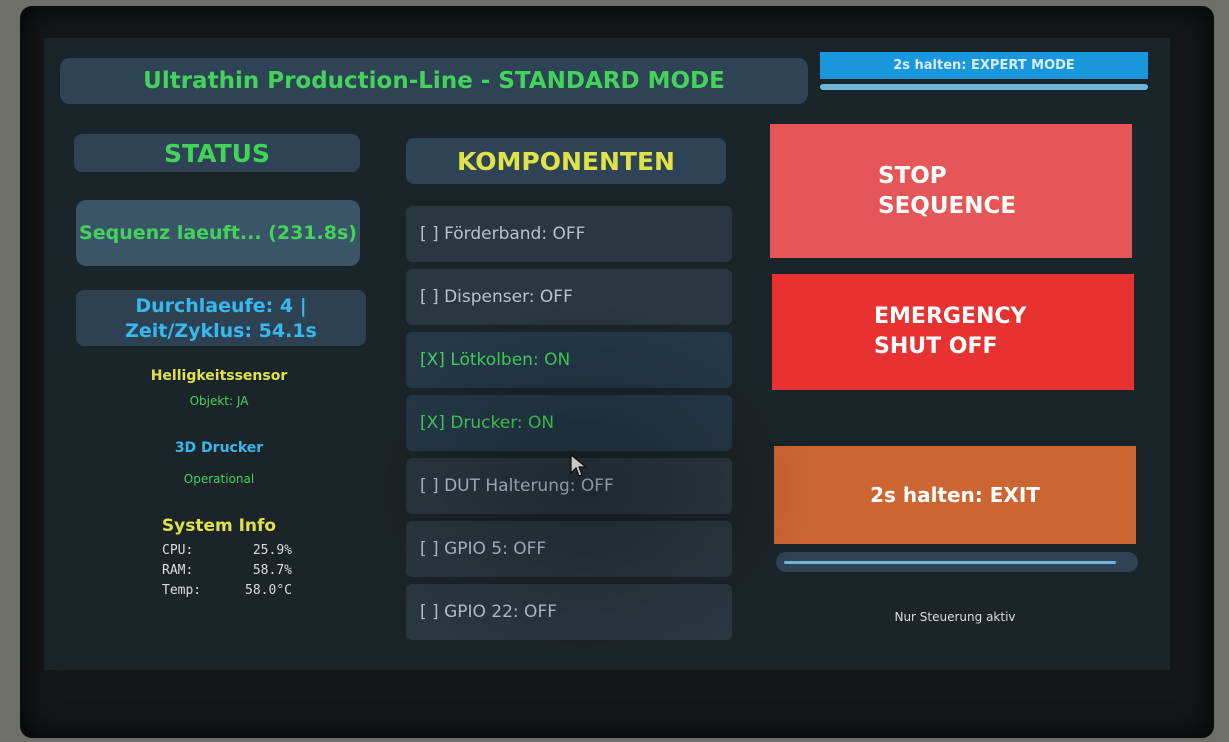 Image resolution: width=1229 pixels, height=742 pixels. I want to click on component-foerderband-toggle: [ ] Förderband: OFF, so click(569, 234).